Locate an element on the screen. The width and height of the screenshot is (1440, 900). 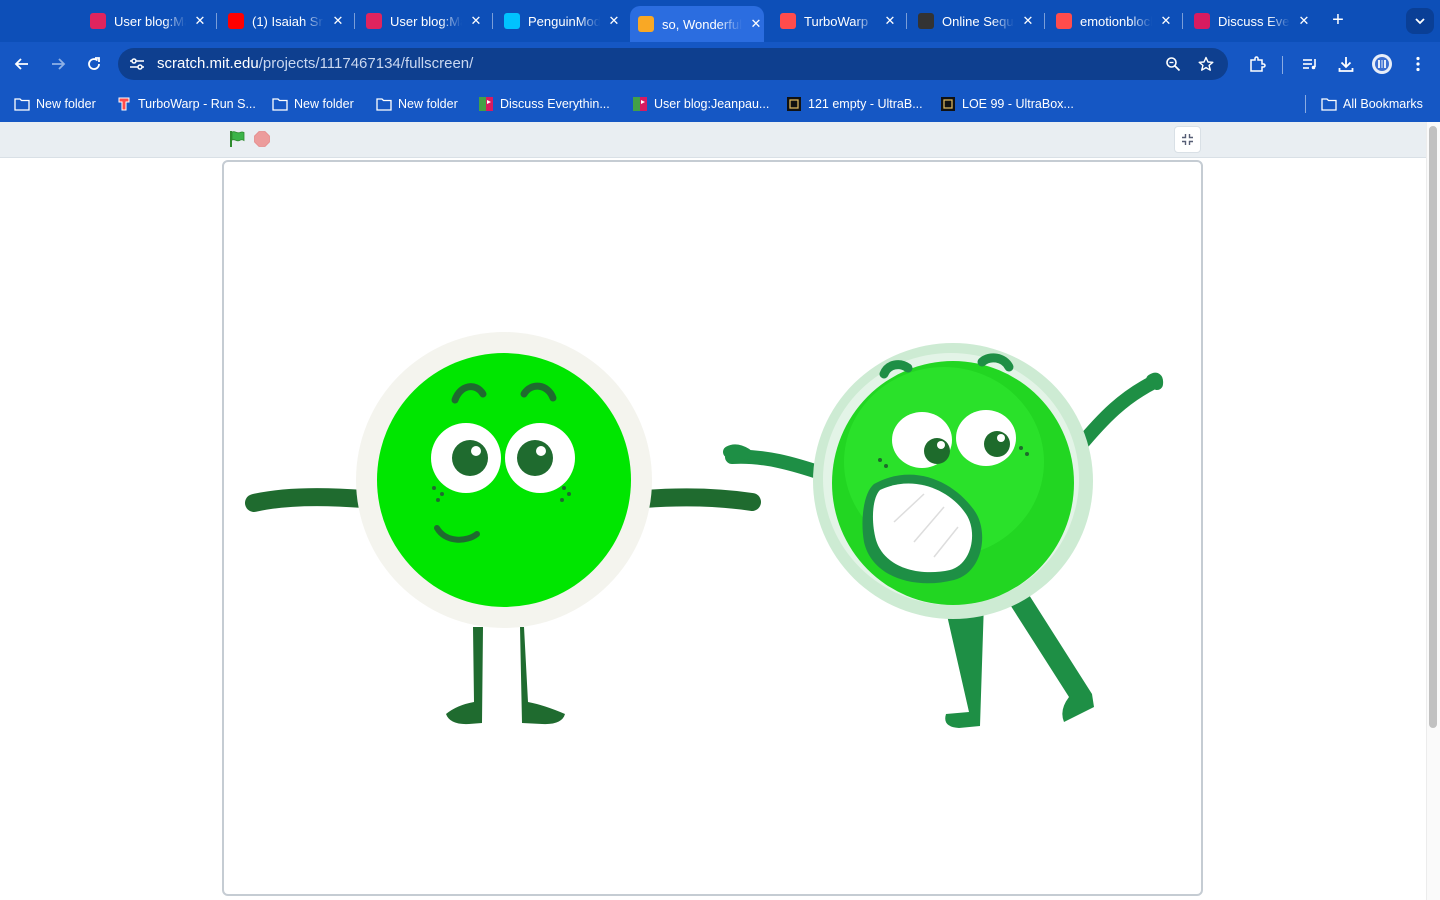
exit-fullscreen-icon is located at coordinates (1187, 139).